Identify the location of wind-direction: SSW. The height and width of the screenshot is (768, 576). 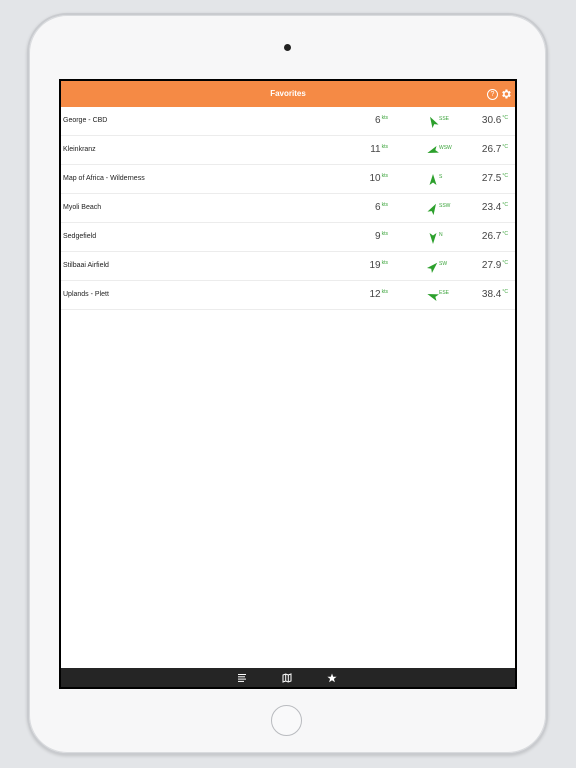
(445, 206).